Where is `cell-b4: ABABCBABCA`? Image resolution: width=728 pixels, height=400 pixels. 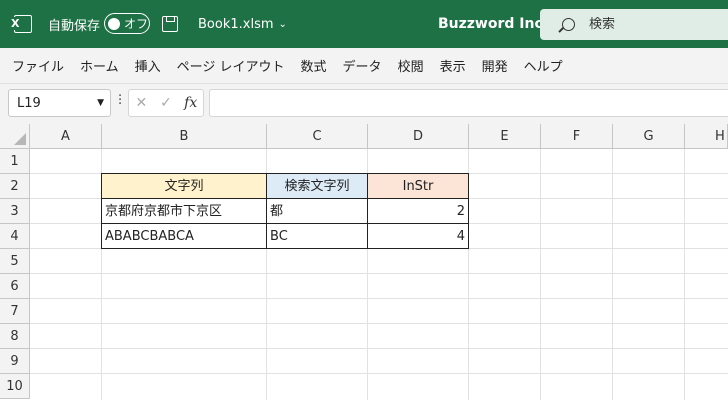
cell-b4: ABABCBABCA is located at coordinates (184, 236).